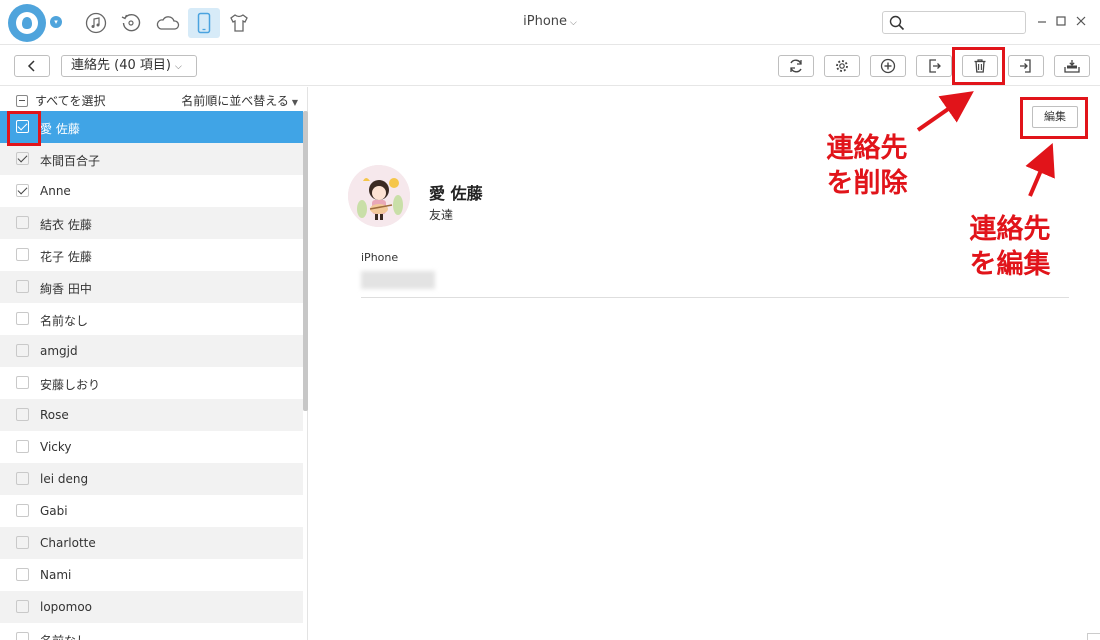  I want to click on contact-row: lei deng, so click(151, 479).